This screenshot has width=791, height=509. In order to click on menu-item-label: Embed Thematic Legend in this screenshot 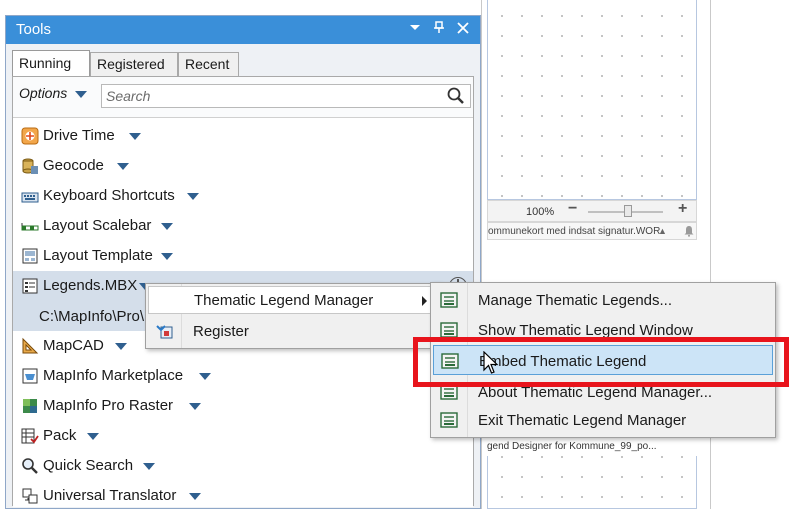, I will do `click(563, 361)`.